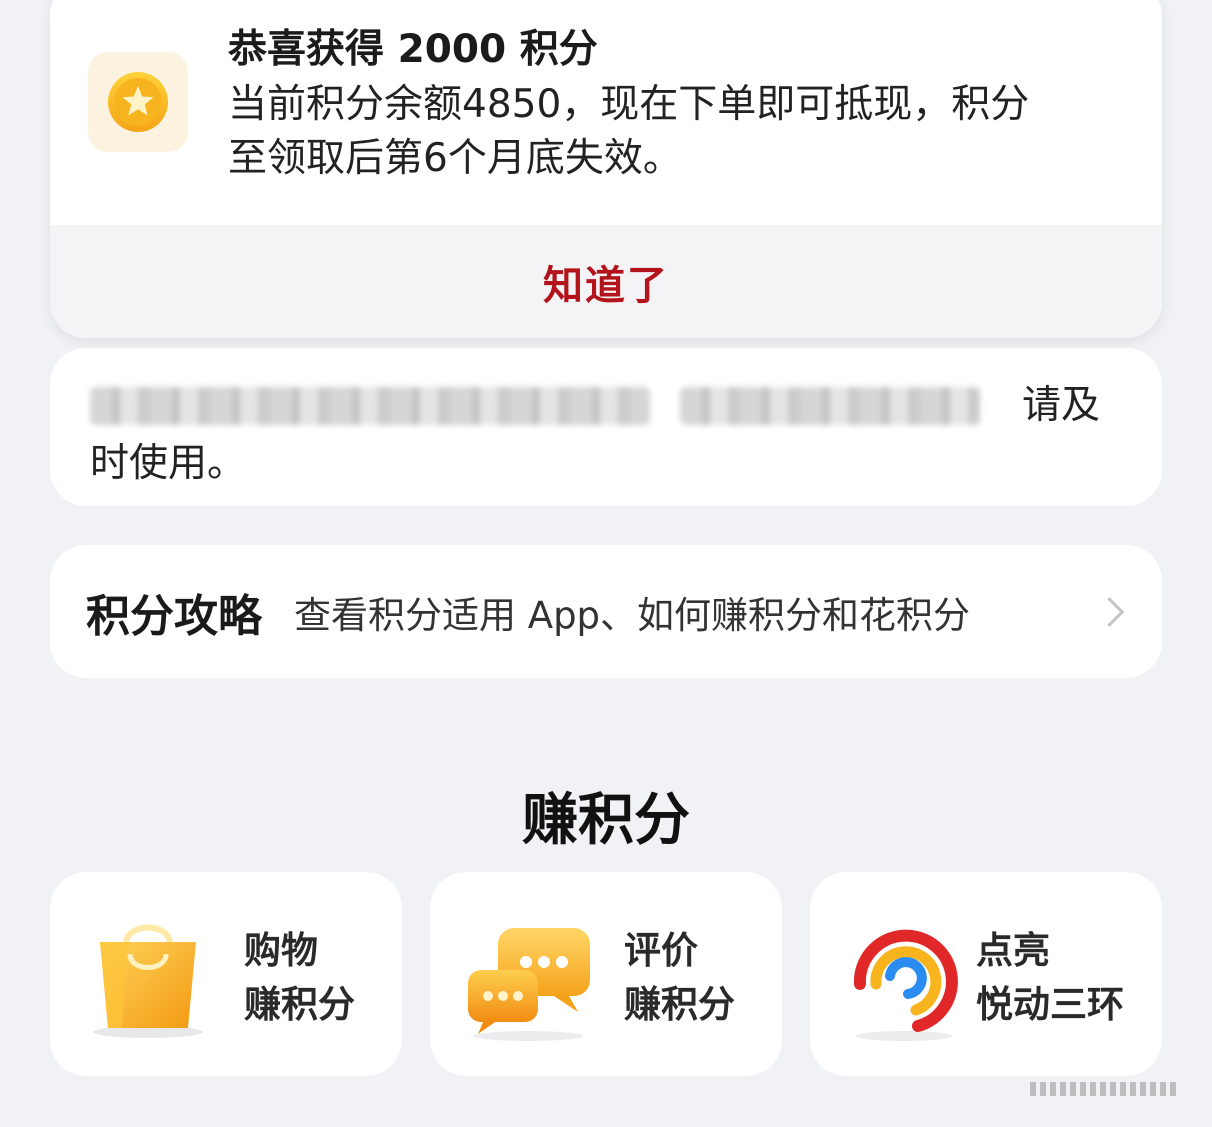 This screenshot has width=1212, height=1127. Describe the element at coordinates (413, 49) in the screenshot. I see `notification-title: 恭喜获得 2000 积分` at that location.